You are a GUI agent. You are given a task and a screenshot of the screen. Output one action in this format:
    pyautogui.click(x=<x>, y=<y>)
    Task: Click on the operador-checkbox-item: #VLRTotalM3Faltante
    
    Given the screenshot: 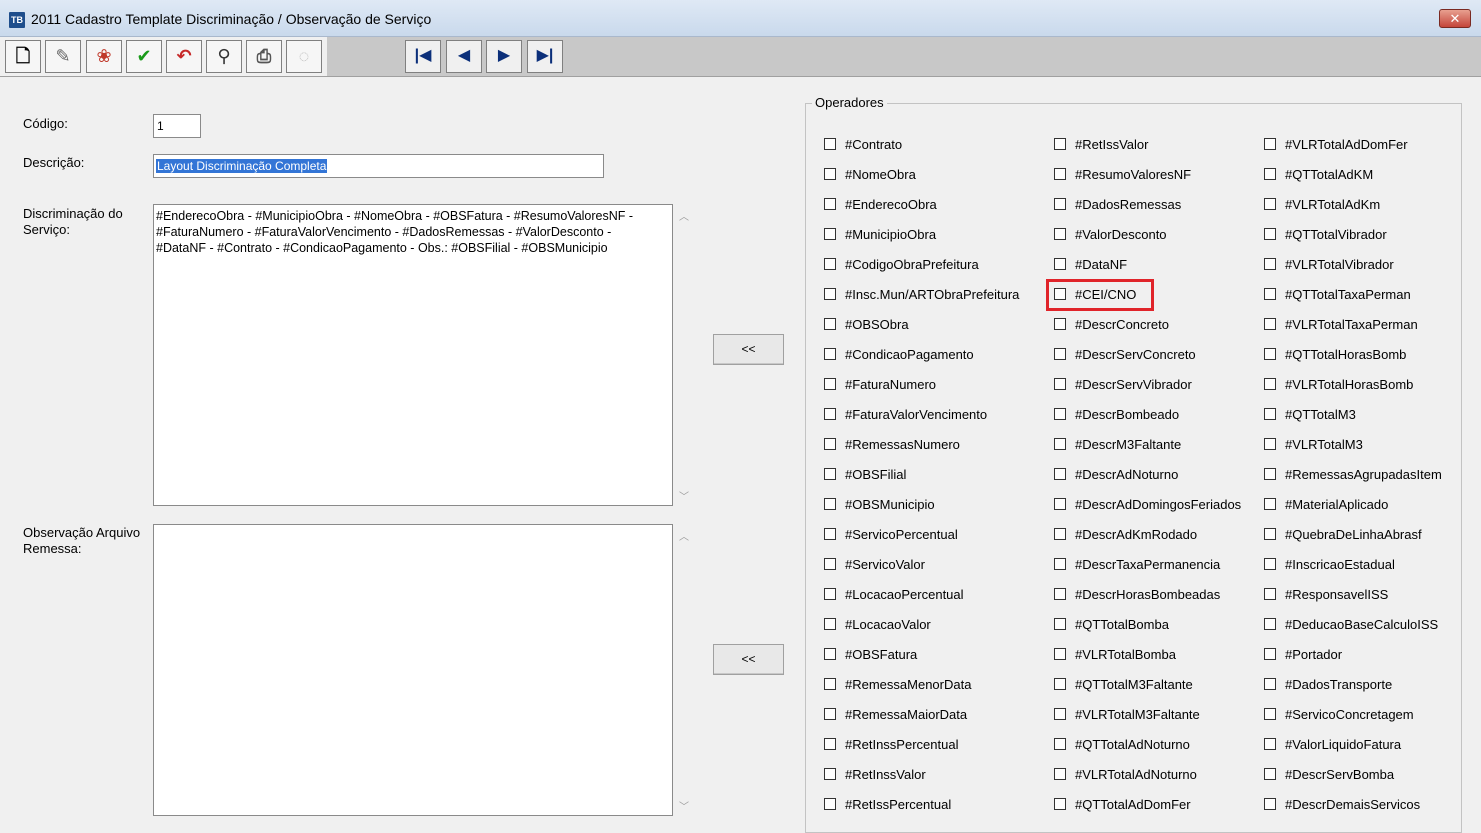 What is the action you would take?
    pyautogui.click(x=1127, y=714)
    